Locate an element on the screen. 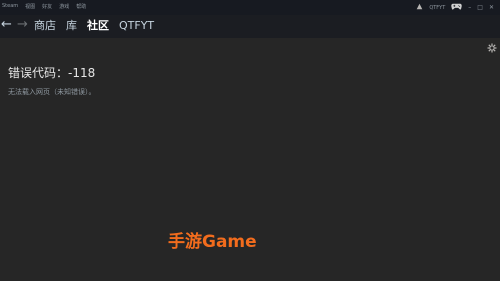  menu-item-games: 游戏 is located at coordinates (64, 6).